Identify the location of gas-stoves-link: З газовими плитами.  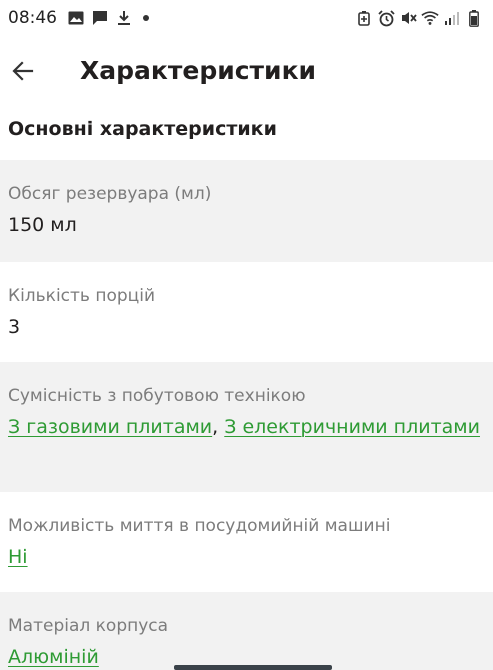
(110, 427).